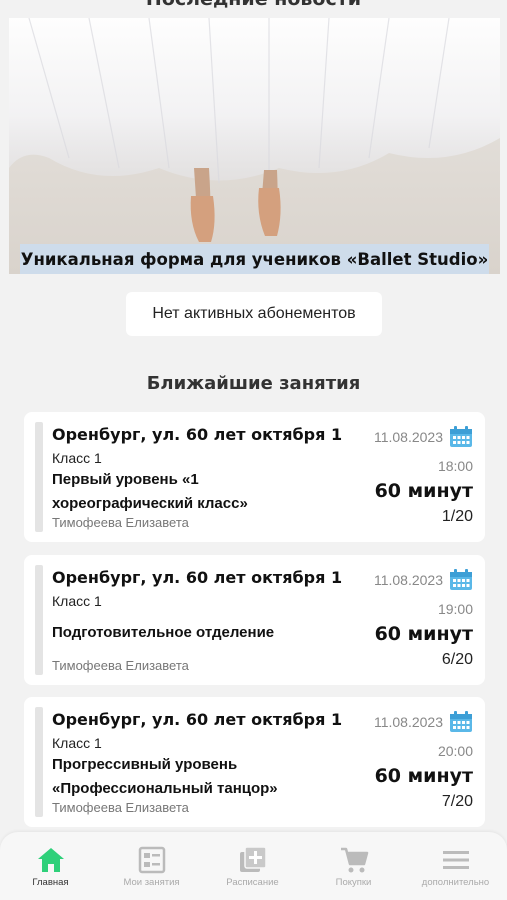  Describe the element at coordinates (151, 860) in the screenshot. I see `my-lessons-icon` at that location.